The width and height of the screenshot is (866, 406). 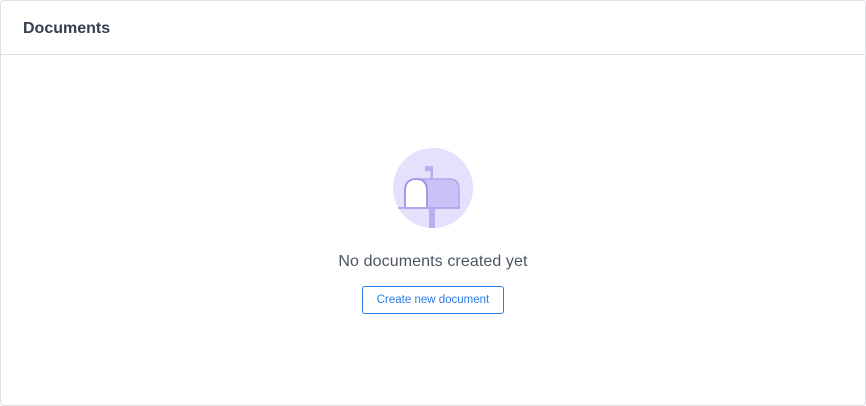 What do you see at coordinates (433, 188) in the screenshot?
I see `mailbox-icon` at bounding box center [433, 188].